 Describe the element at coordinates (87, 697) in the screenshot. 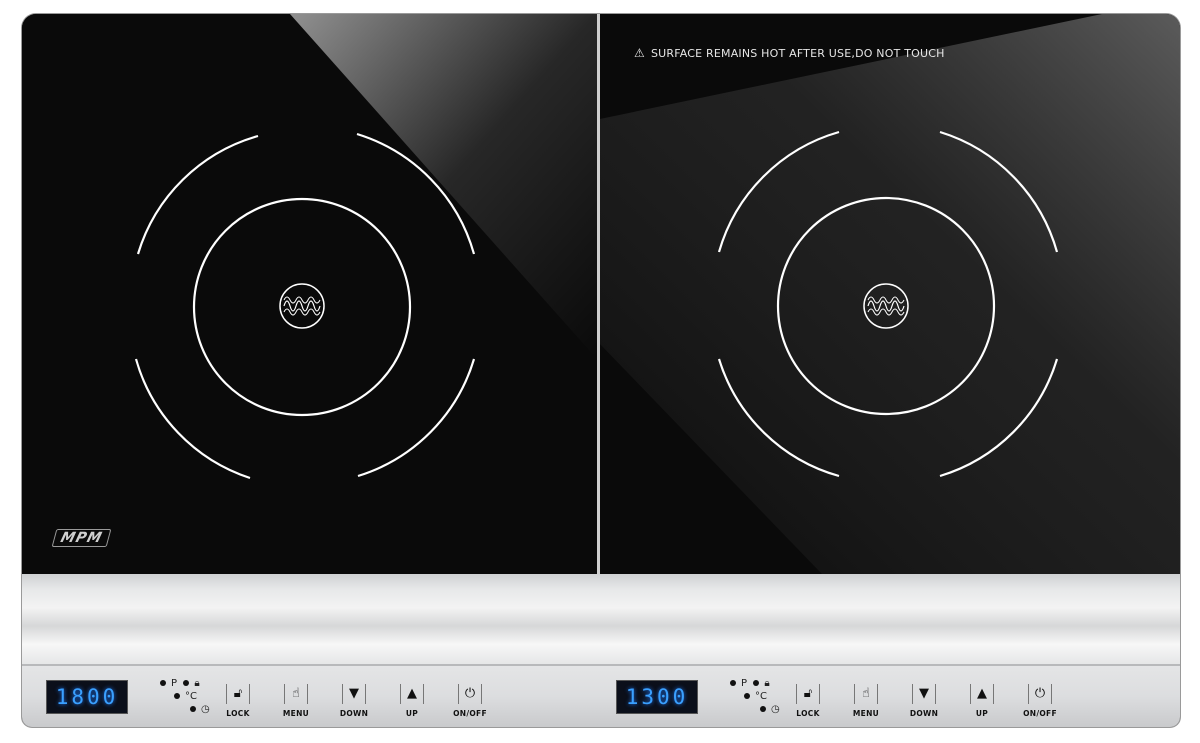

I see `zone-1-display: 1800` at that location.